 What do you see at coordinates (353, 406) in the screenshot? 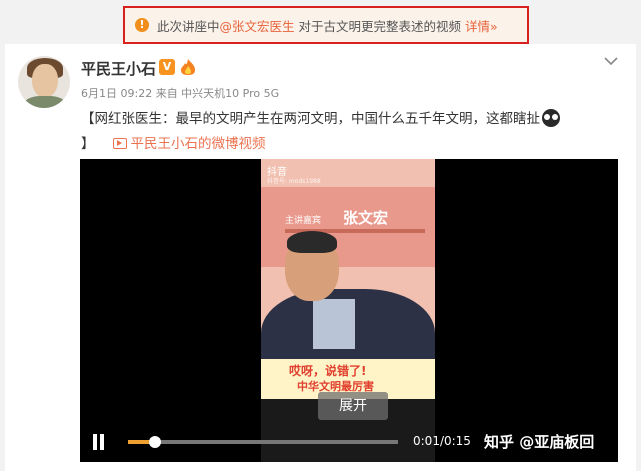
I see `expand-button: 展开` at bounding box center [353, 406].